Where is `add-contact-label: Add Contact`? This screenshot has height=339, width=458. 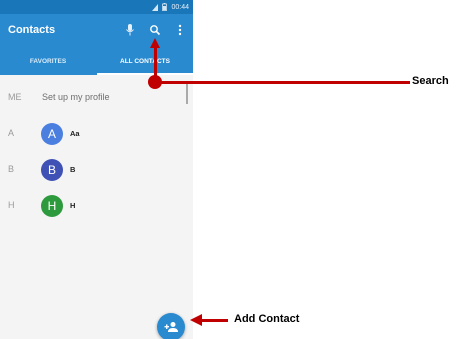 add-contact-label: Add Contact is located at coordinates (267, 319).